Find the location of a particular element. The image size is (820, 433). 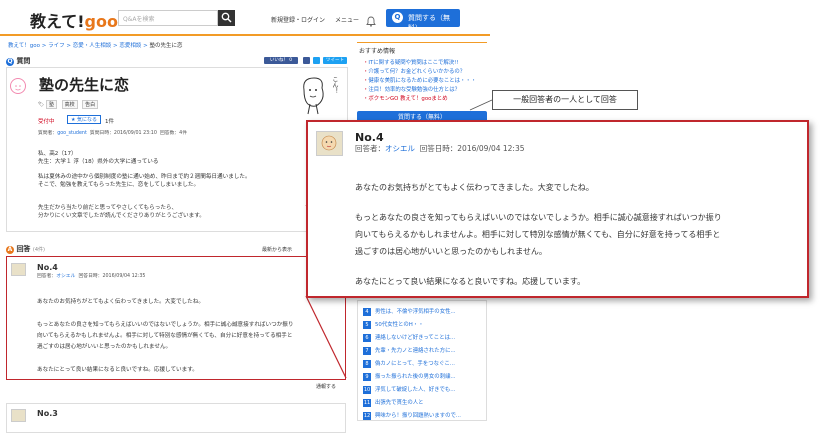

rank-title: 50代女性とのH・・ is located at coordinates (399, 325).